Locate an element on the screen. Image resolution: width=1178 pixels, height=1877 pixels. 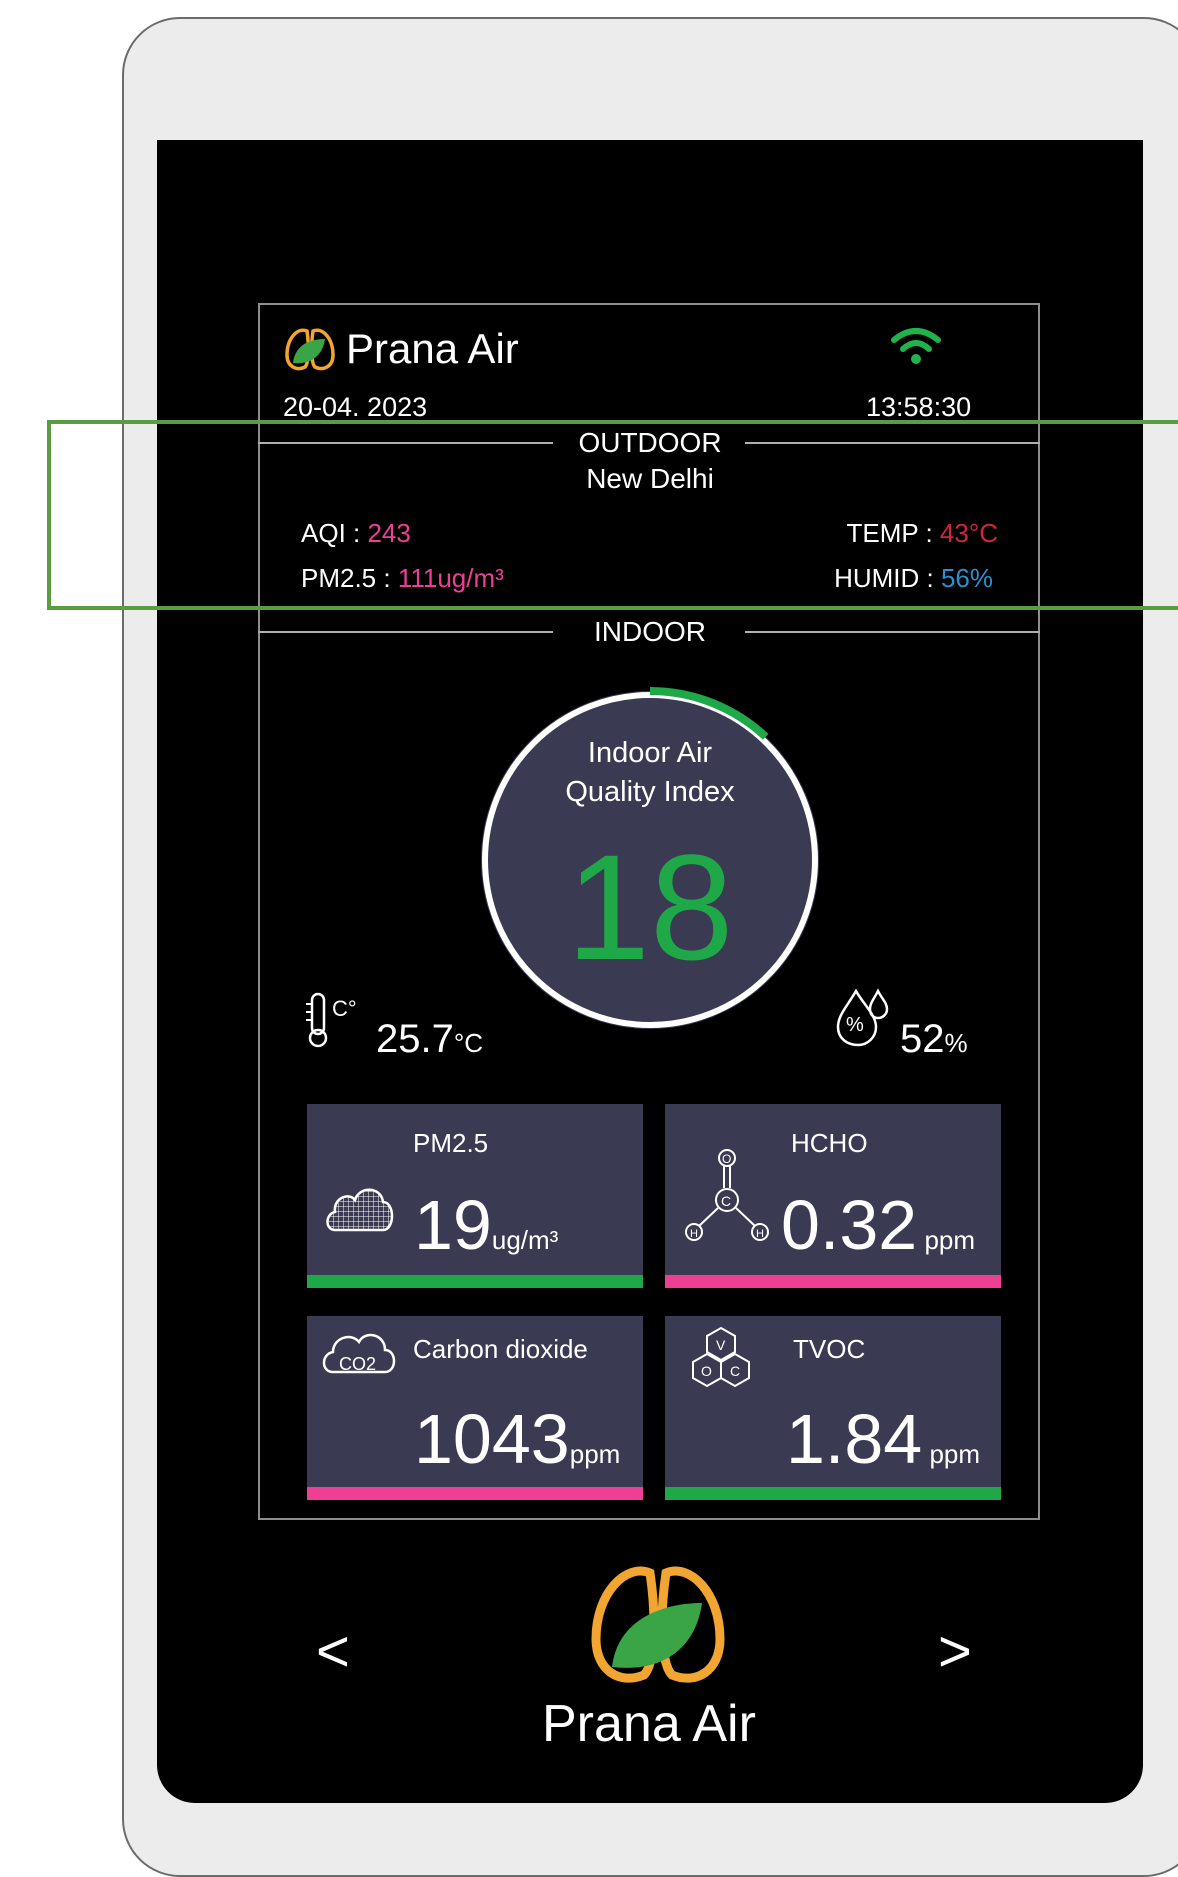
outdoor-highlight-box is located at coordinates (612, 515).